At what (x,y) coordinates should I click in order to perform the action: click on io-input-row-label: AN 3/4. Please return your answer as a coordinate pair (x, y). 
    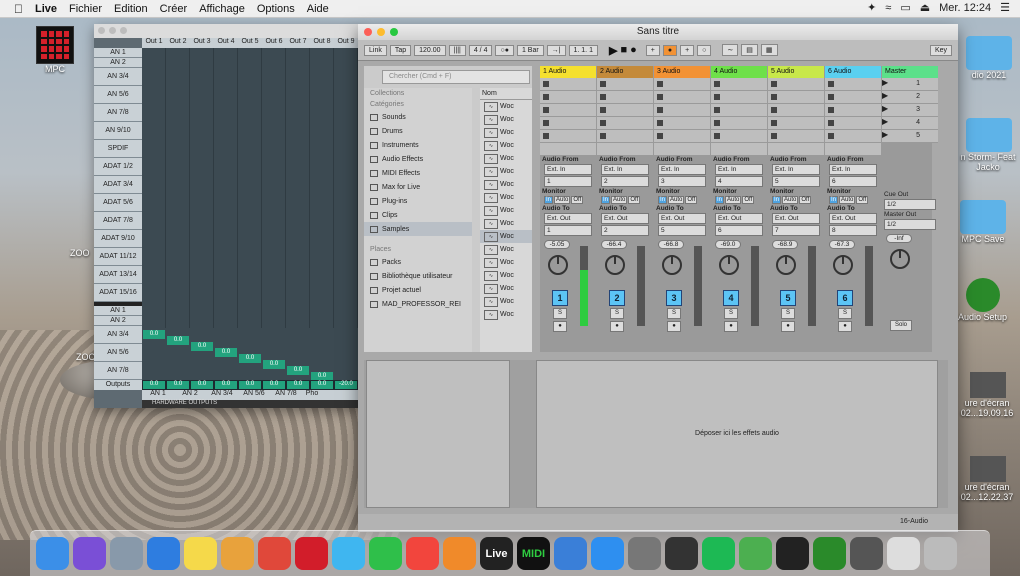
    Looking at the image, I should click on (118, 77).